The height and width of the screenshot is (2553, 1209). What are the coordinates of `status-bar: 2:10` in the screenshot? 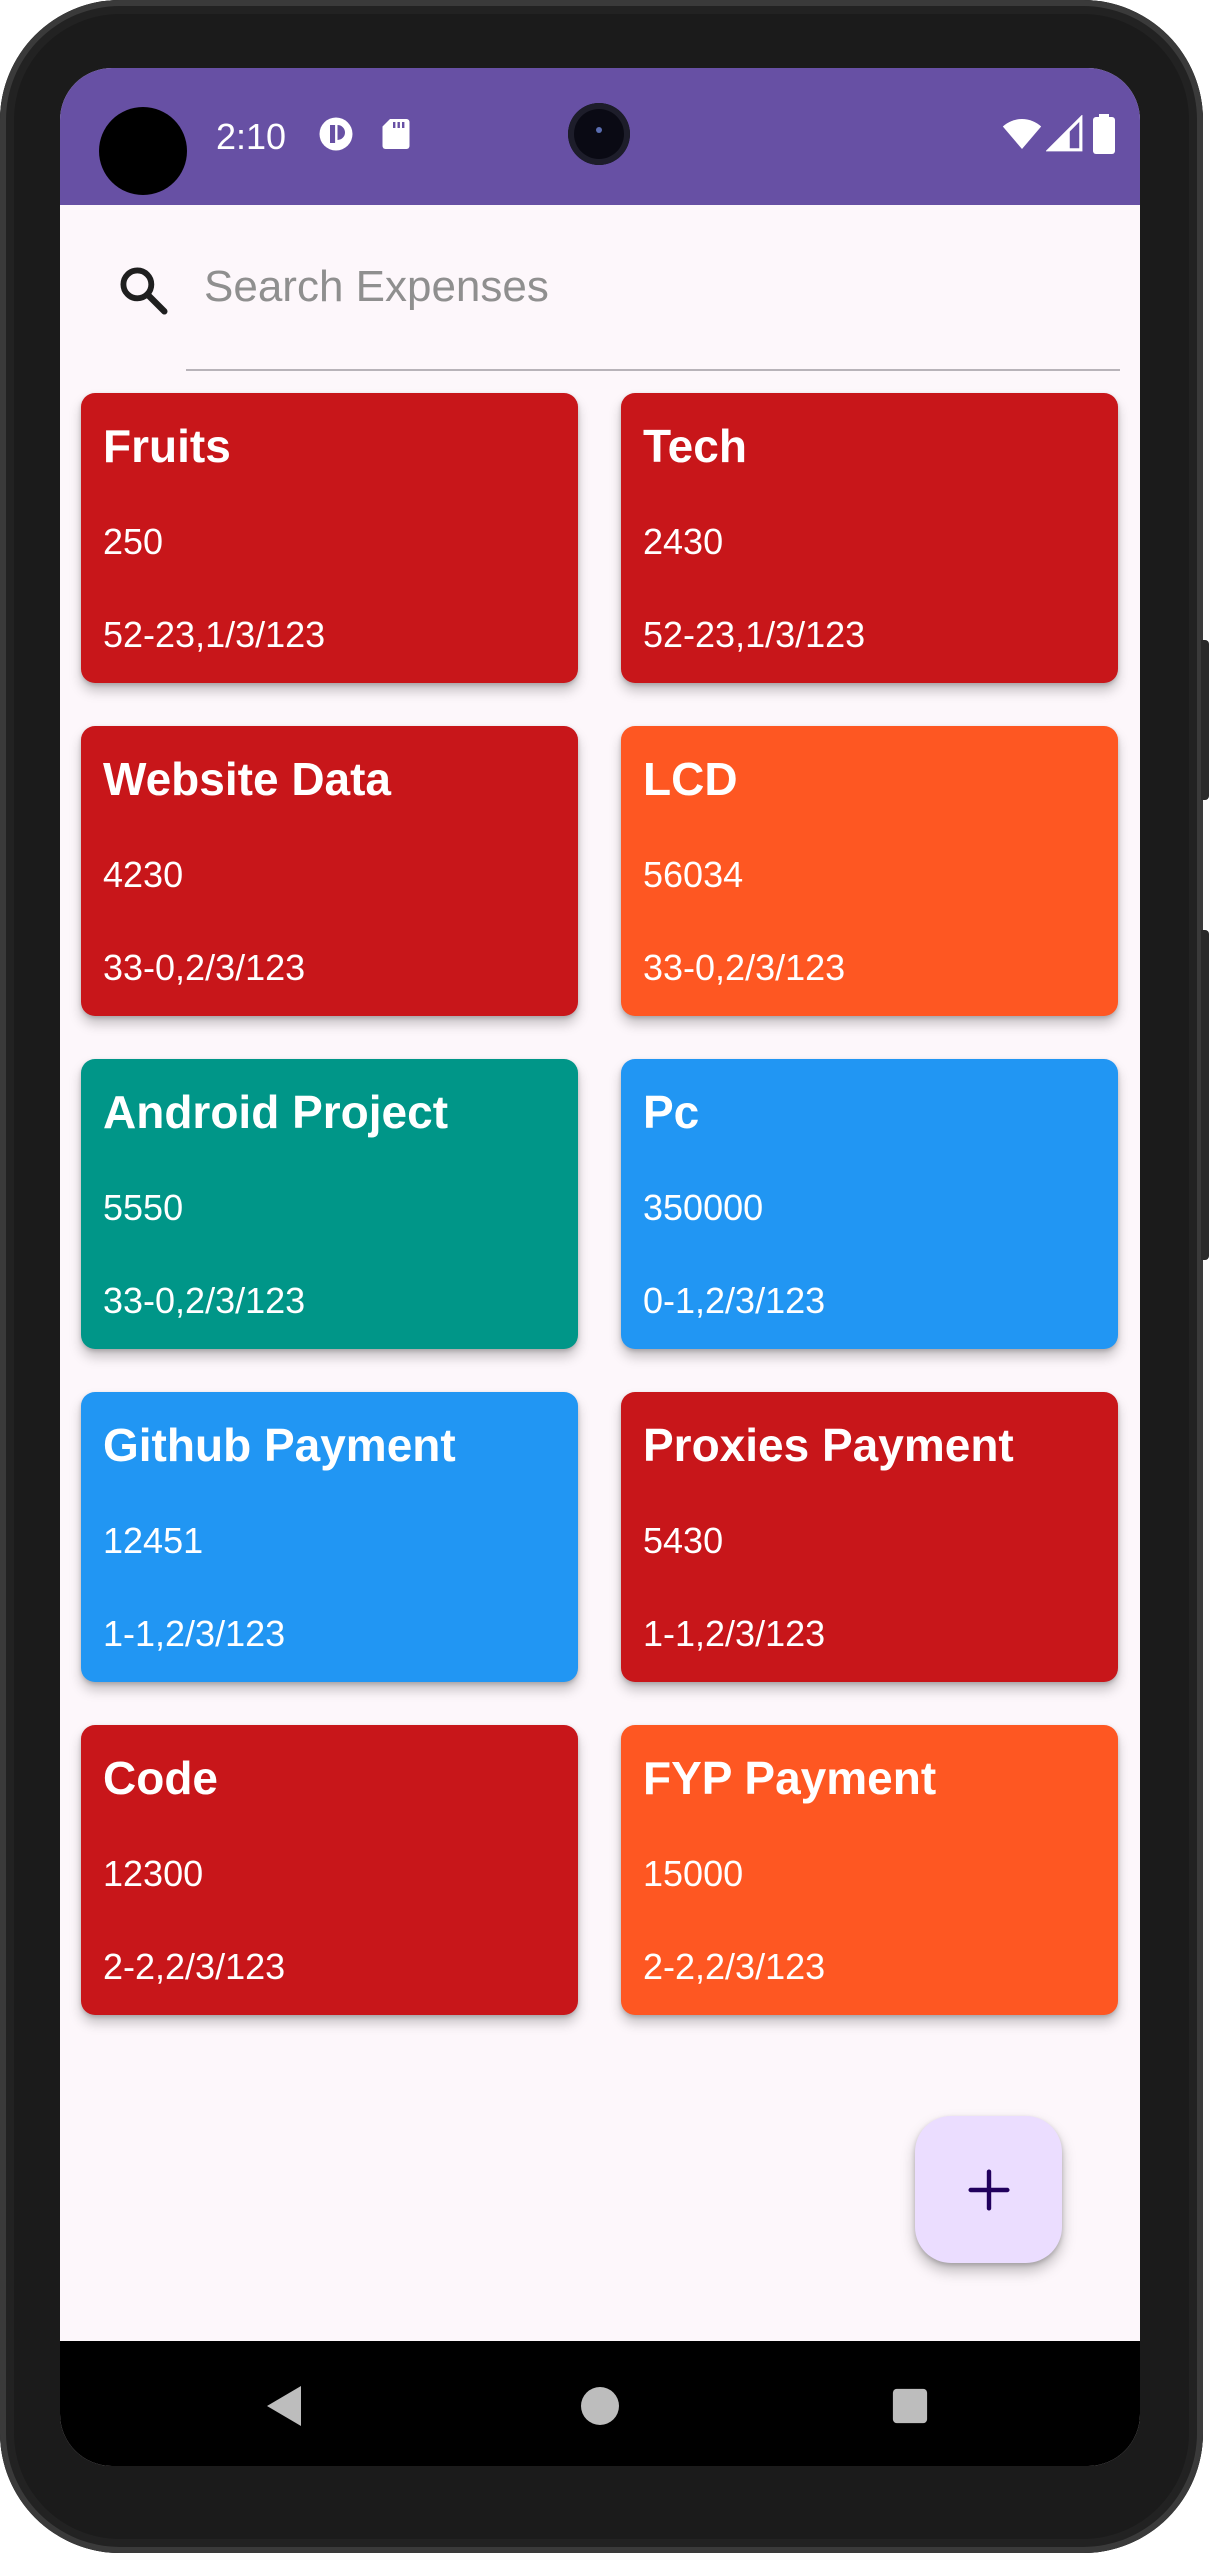 It's located at (600, 136).